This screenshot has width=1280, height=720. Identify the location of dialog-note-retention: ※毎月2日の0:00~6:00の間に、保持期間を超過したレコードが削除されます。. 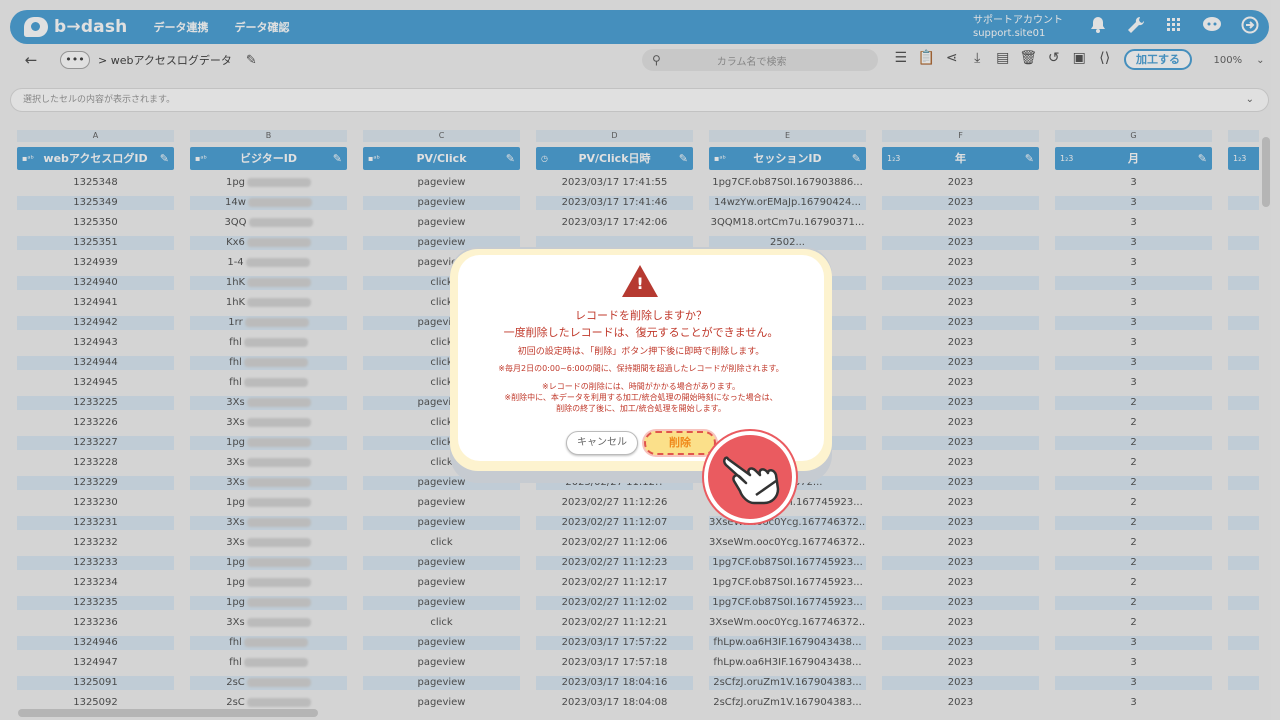
(641, 368).